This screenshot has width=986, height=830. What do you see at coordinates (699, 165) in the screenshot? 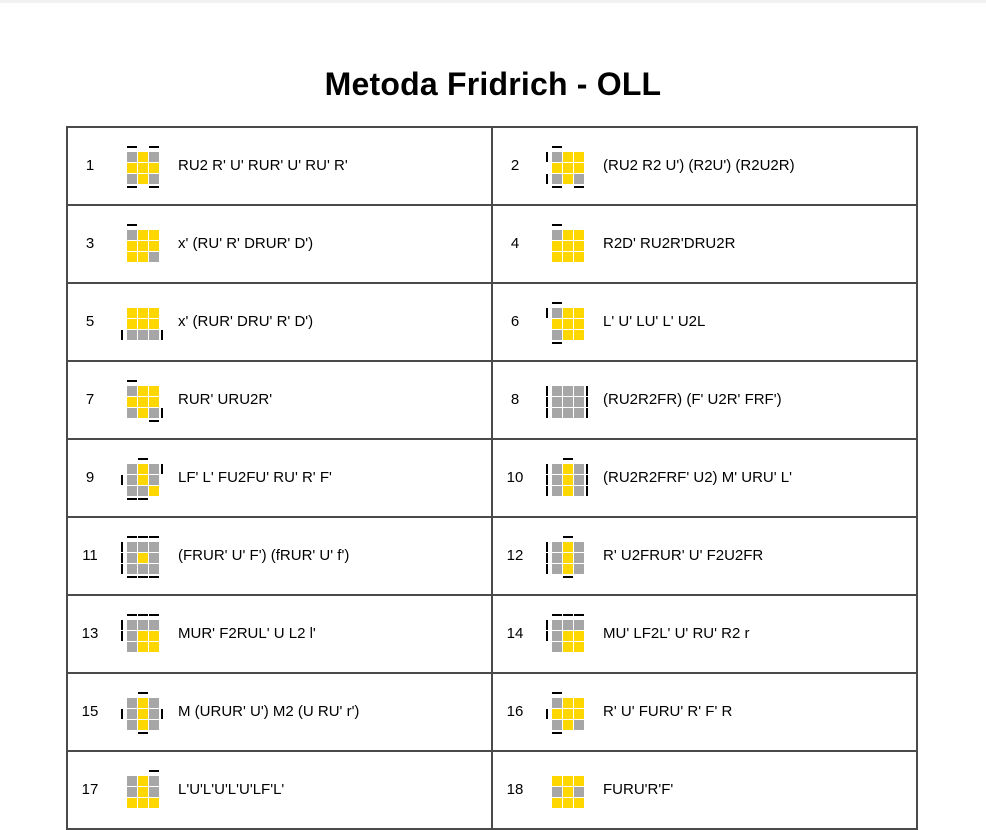
I see `algorithm-text: (RU2 R2 U') (R2U') (R2U2R)` at bounding box center [699, 165].